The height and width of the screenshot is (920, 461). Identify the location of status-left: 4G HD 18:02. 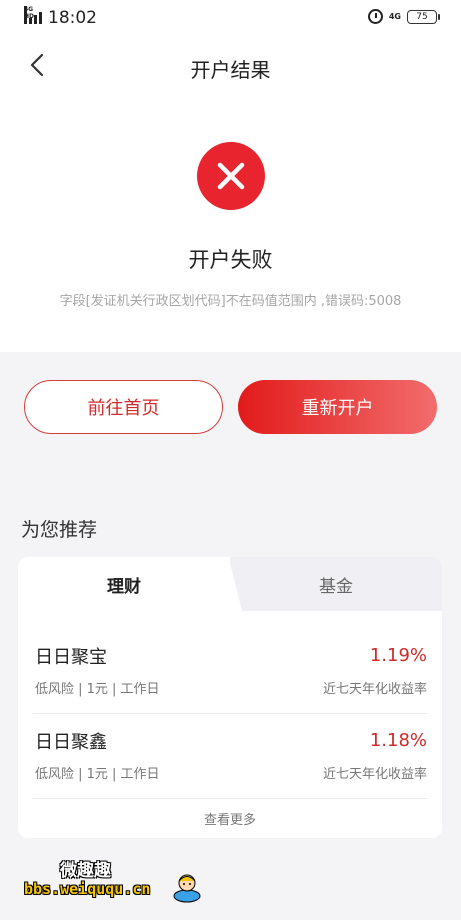
(60, 17).